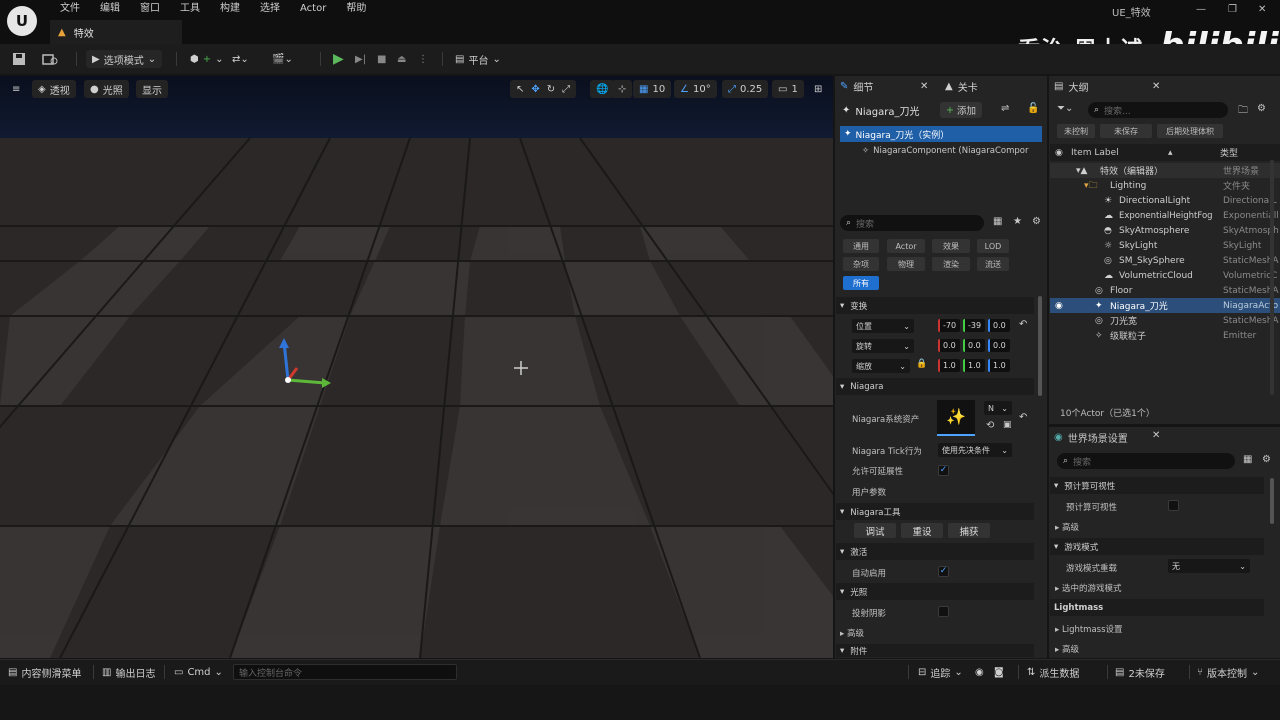  I want to click on minimize-icon: —, so click(1201, 9).